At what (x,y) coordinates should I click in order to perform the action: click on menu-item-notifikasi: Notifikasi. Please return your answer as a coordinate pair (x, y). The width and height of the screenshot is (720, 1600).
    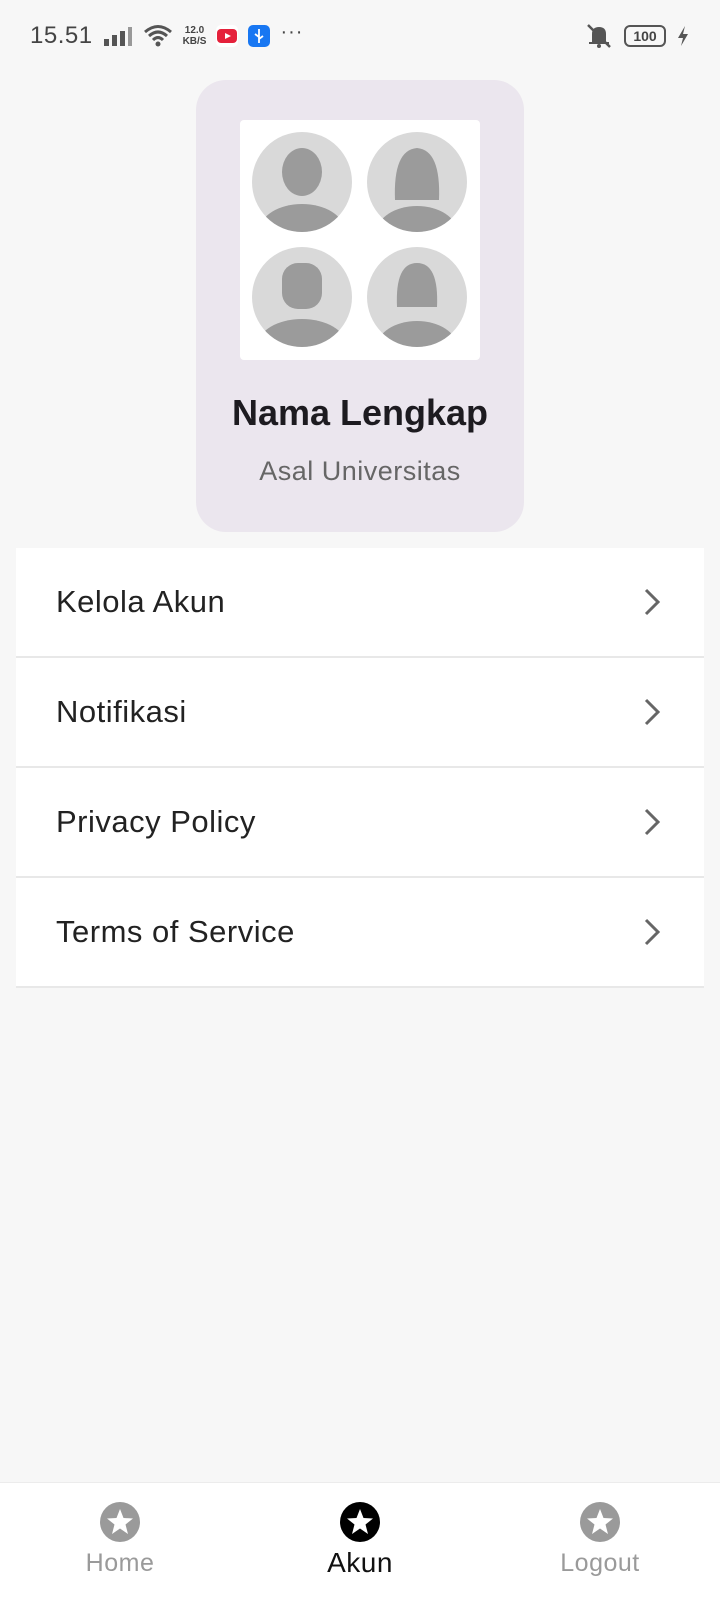
    Looking at the image, I should click on (360, 713).